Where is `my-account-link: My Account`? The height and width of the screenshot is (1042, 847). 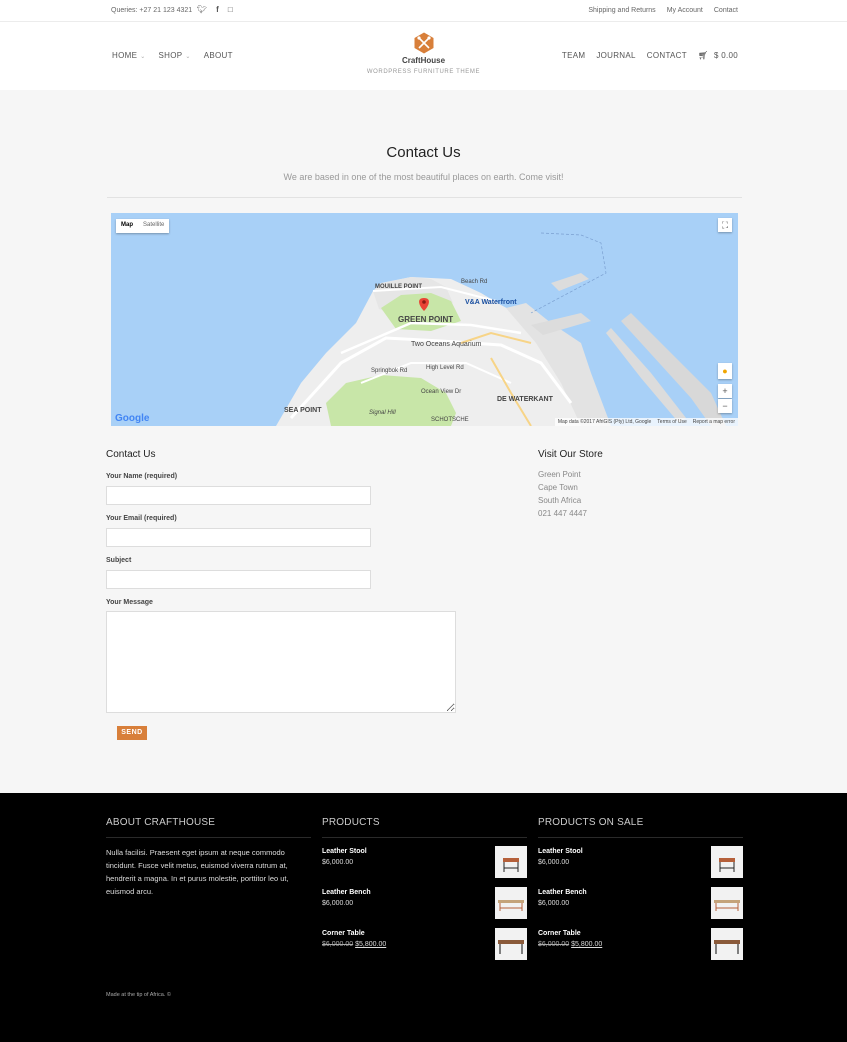 my-account-link: My Account is located at coordinates (685, 10).